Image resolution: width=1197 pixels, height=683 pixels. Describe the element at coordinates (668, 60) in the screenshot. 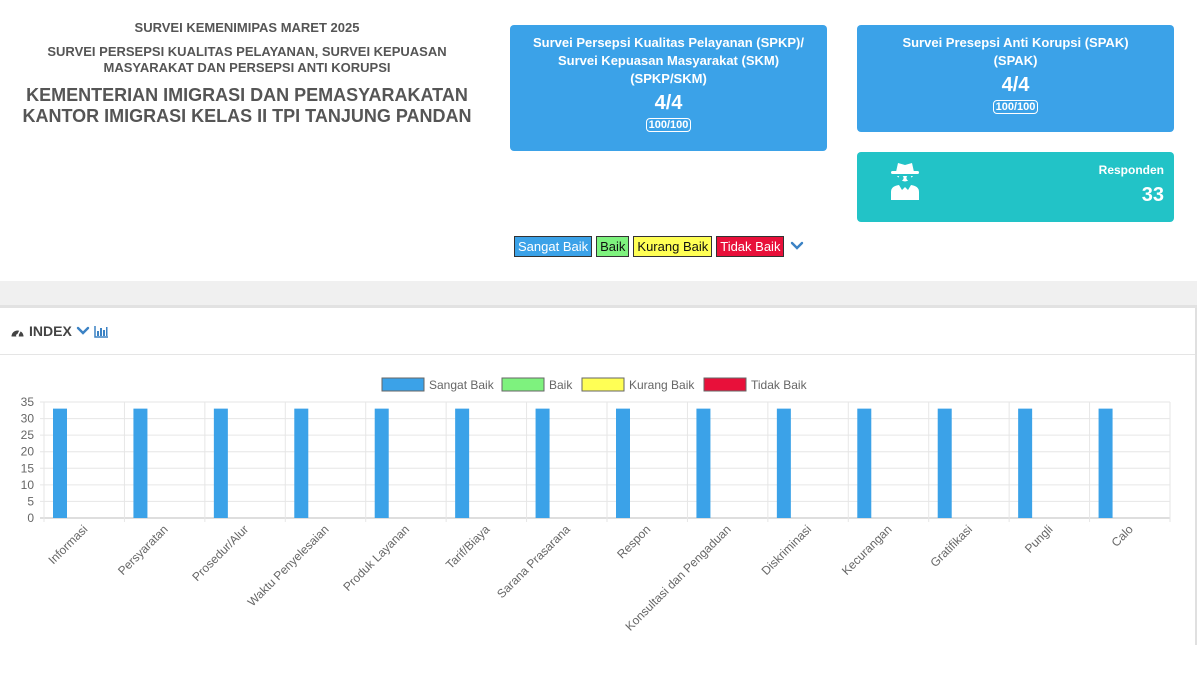

I see `spkp-title-line2: Survei Kepuasan Masyarakat (SKM)` at that location.